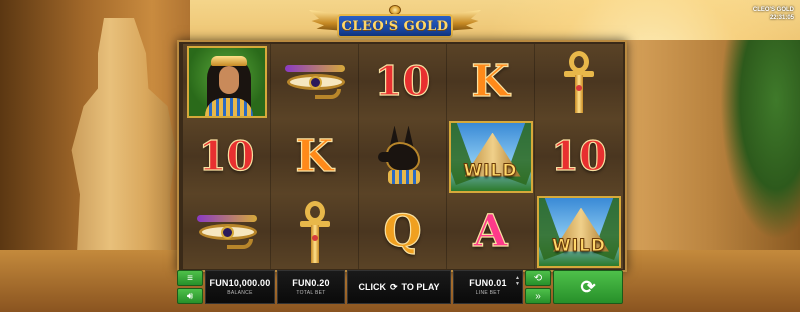 The image size is (800, 312). I want to click on top-info: CLEO'S GOLD 22:31:05, so click(773, 14).